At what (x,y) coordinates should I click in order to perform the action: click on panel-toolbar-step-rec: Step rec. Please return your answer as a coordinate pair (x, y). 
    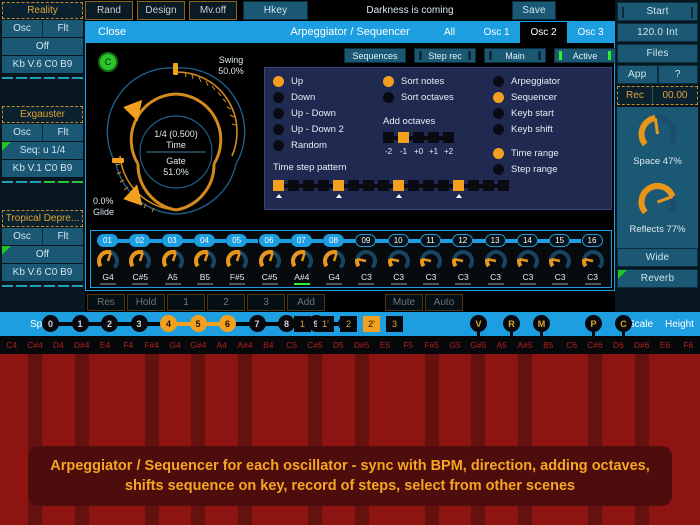
    Looking at the image, I should click on (445, 55).